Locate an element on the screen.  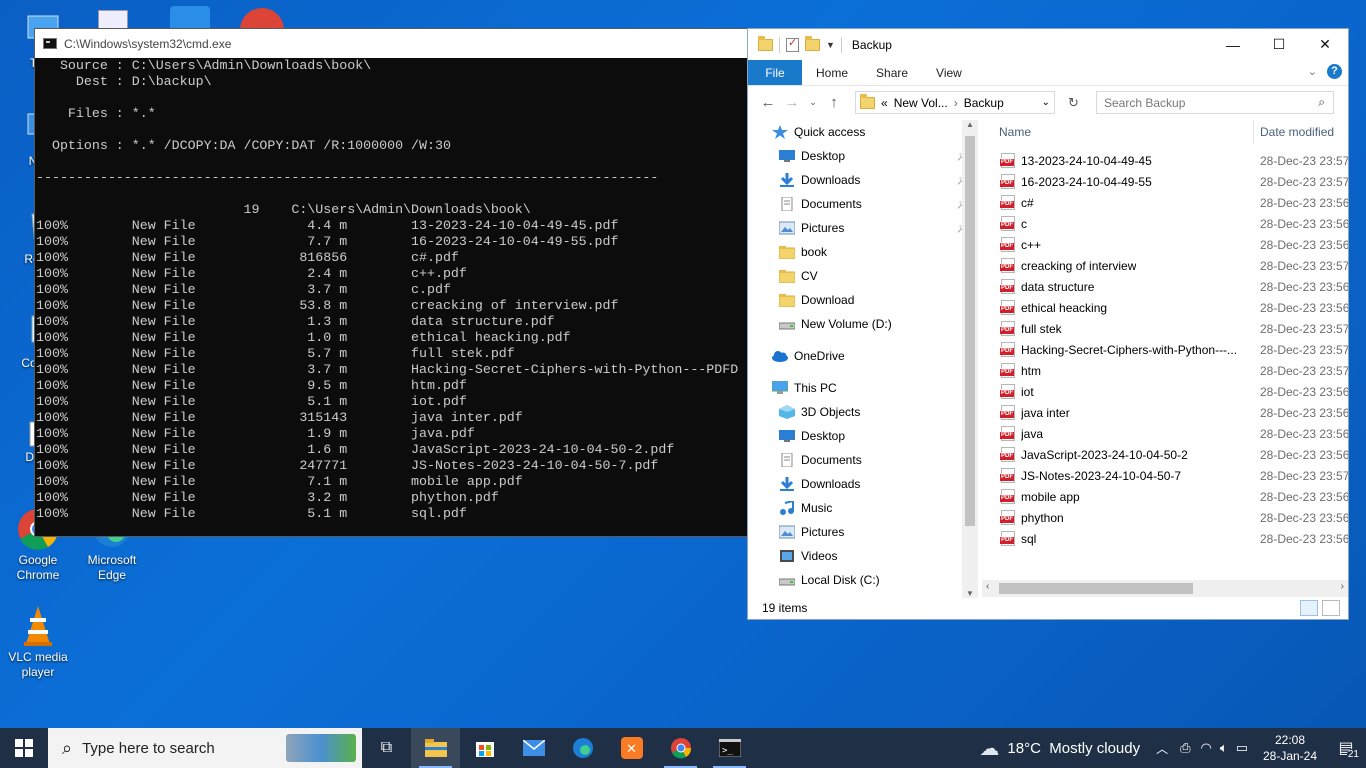
nav-item-videos: Videos is located at coordinates (863, 556).